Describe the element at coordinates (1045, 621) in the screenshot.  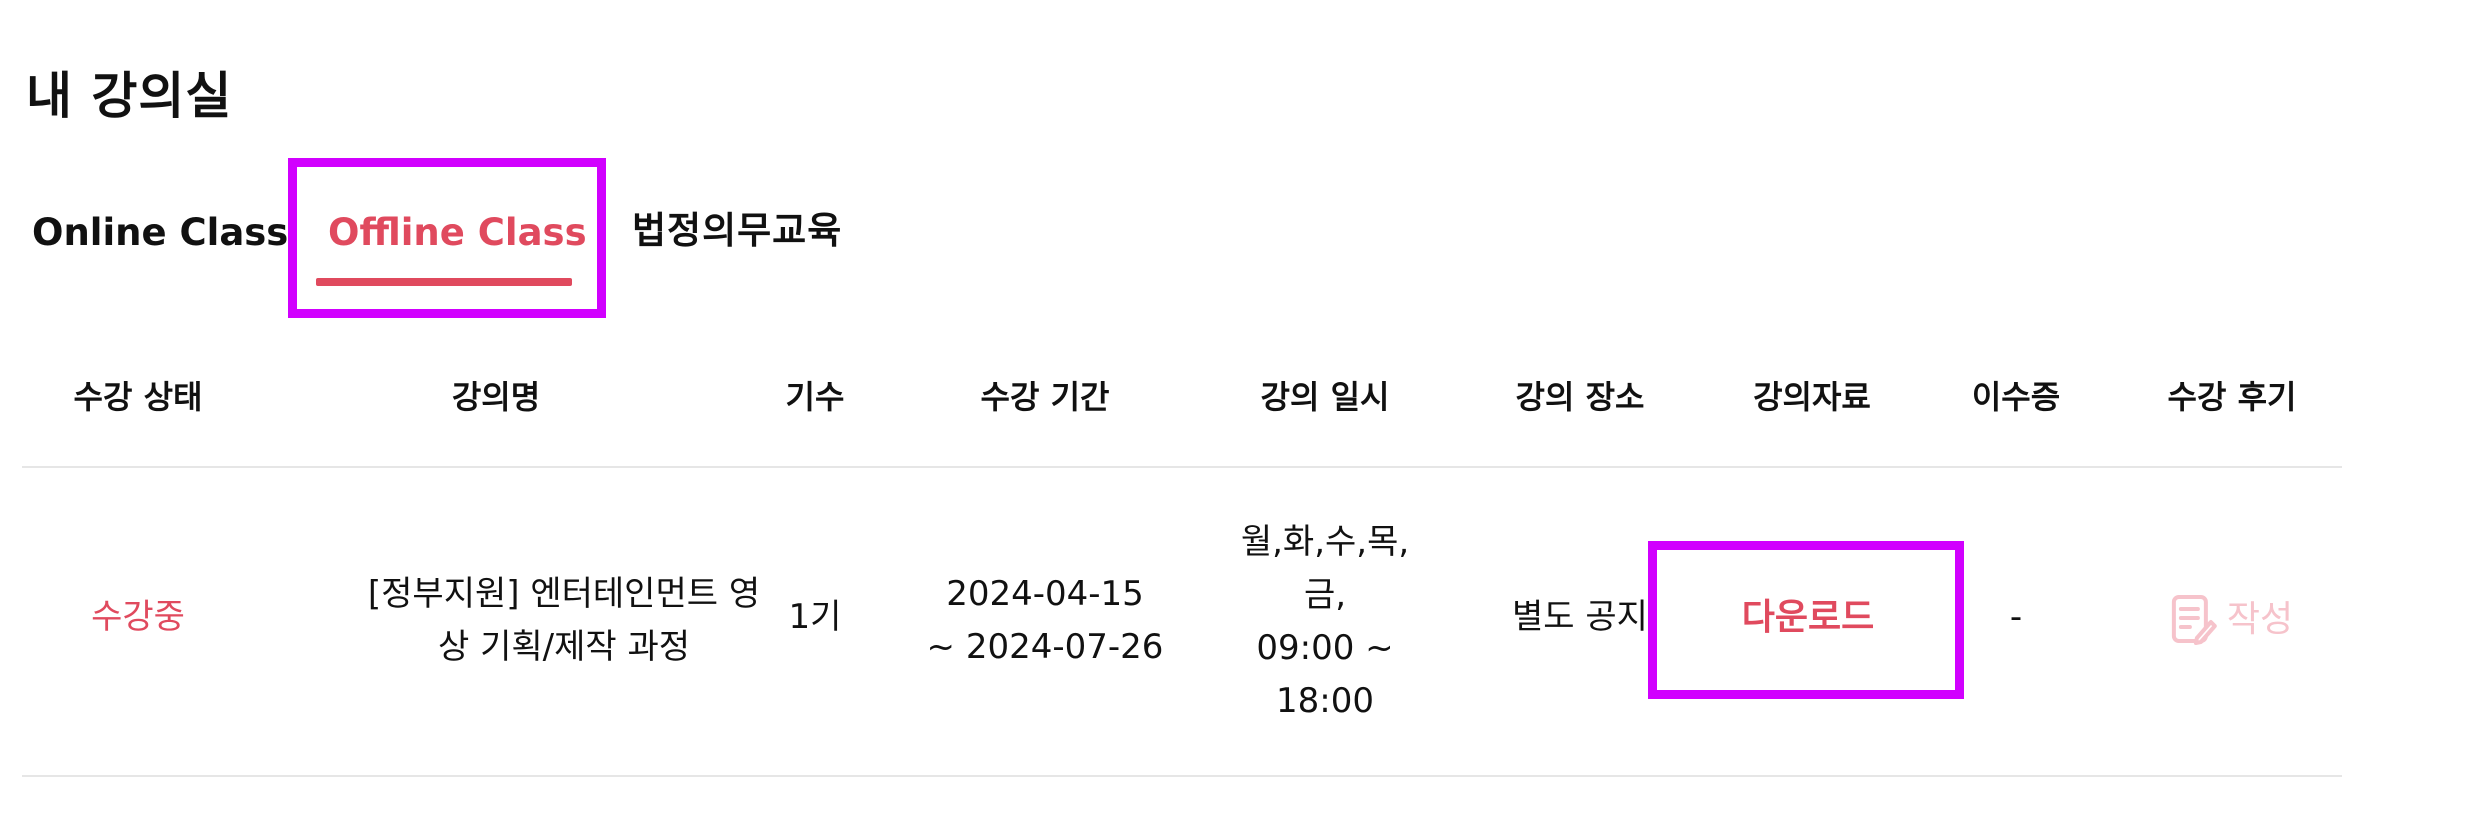
I see `period: 2024-04-15 ~ 2024-07-26` at that location.